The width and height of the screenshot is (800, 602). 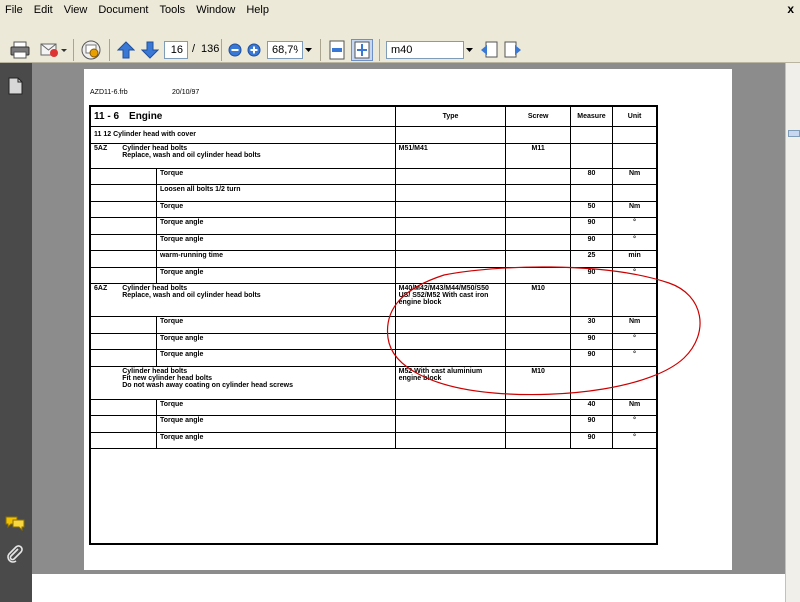 I want to click on document-filename: AZD11-6.frb, so click(x=109, y=92).